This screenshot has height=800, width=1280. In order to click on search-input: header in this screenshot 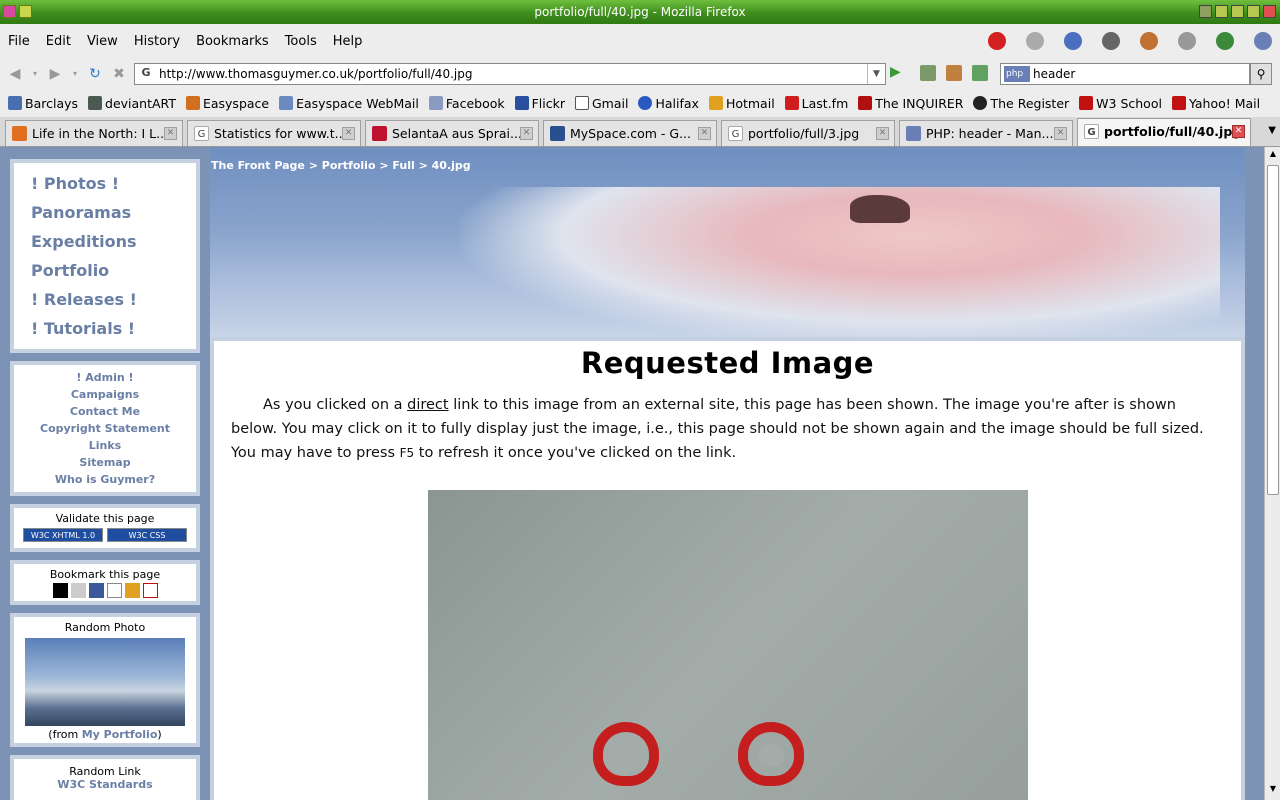, I will do `click(1054, 74)`.